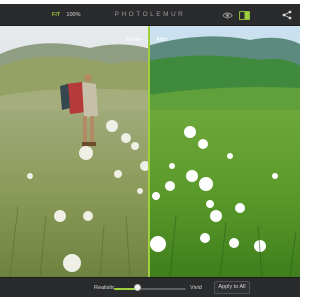 This screenshot has width=320, height=300. I want to click on view-controls, so click(236, 15).